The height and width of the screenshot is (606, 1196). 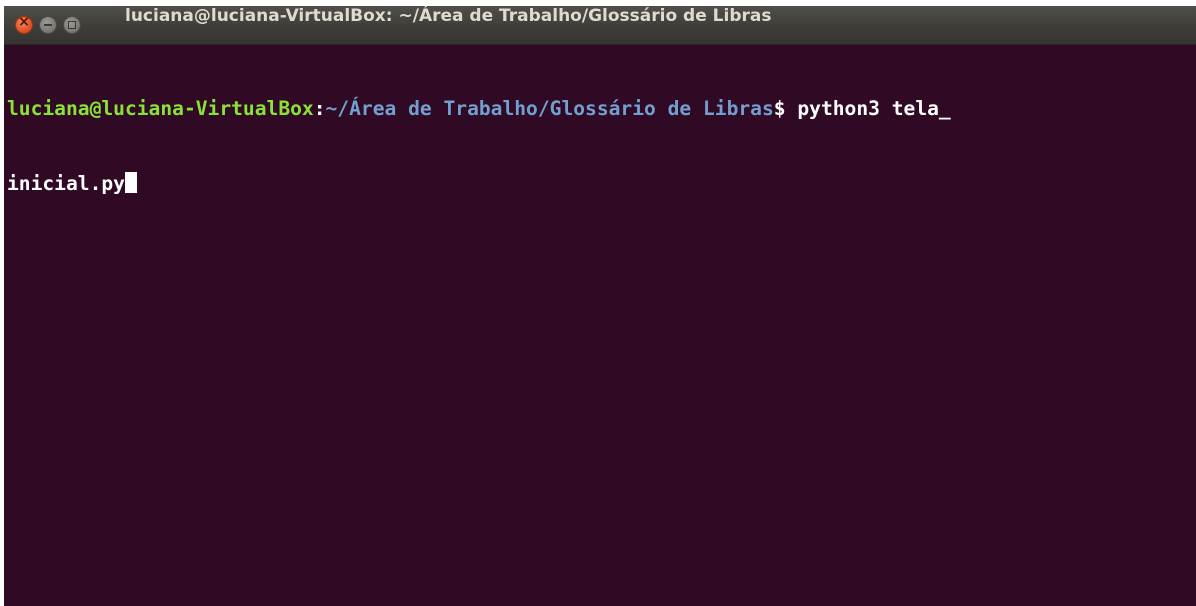 What do you see at coordinates (549, 108) in the screenshot?
I see `prompt-path: ~/Área de Trabalho/Glossário de Libras` at bounding box center [549, 108].